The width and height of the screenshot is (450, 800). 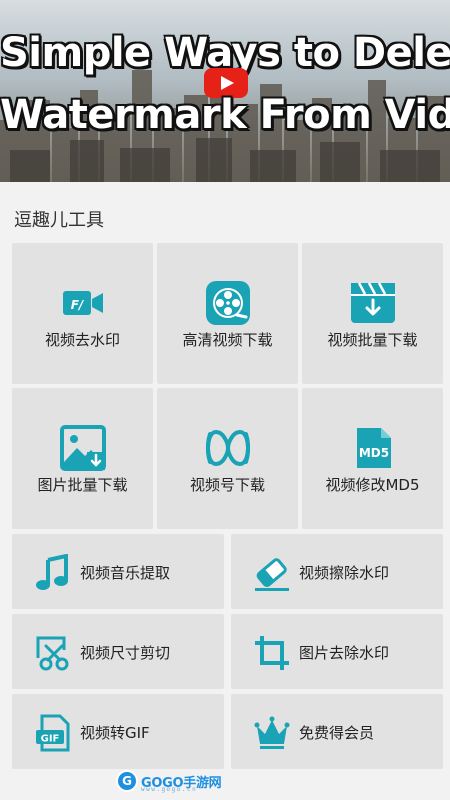 I want to click on tool-label: 免费得会员, so click(x=337, y=733).